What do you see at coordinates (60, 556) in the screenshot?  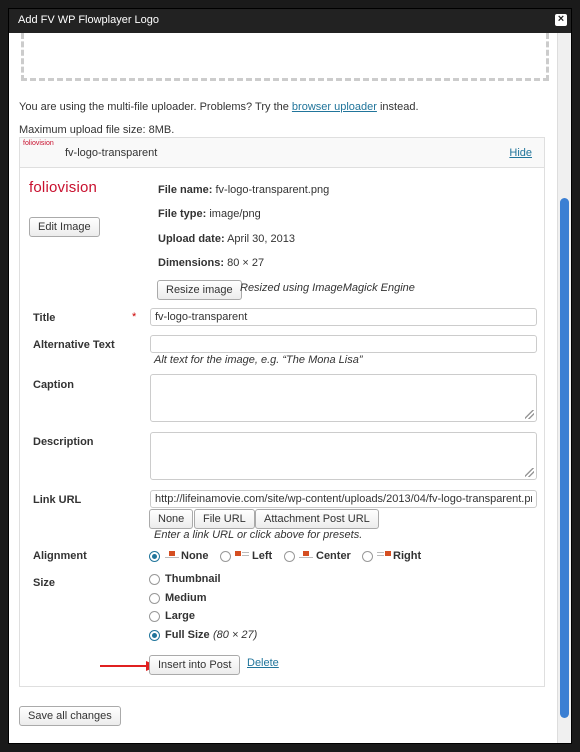 I see `alignment-label: Alignment` at bounding box center [60, 556].